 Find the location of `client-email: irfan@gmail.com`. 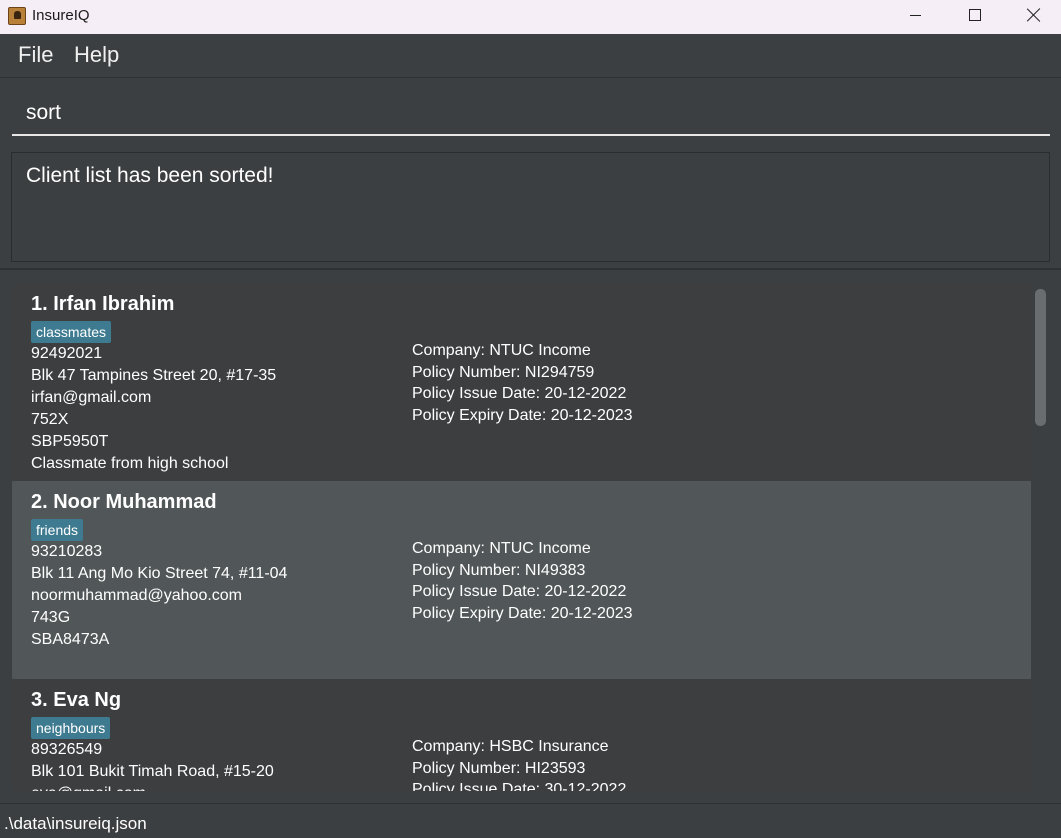

client-email: irfan@gmail.com is located at coordinates (91, 397).